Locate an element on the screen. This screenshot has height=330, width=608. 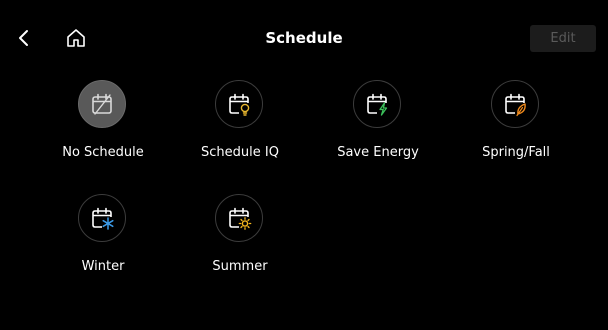
calendar-snowflake-icon is located at coordinates (102, 218).